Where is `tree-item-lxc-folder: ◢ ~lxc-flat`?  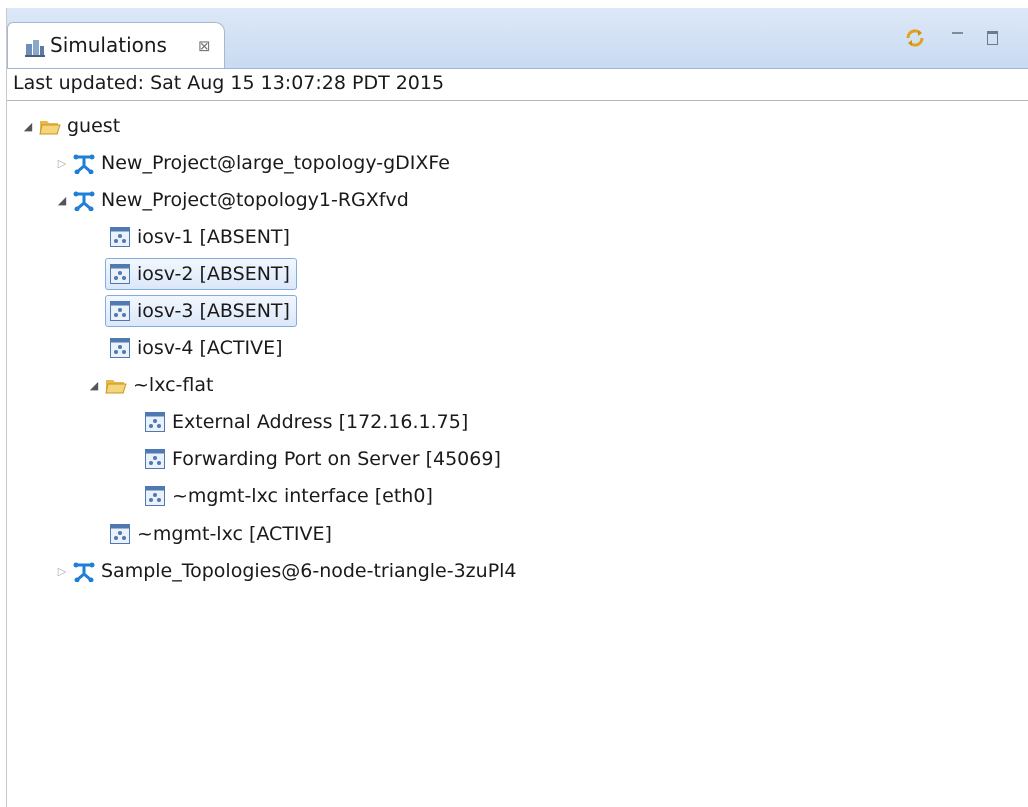
tree-item-lxc-folder: ◢ ~lxc-flat is located at coordinates (150, 385).